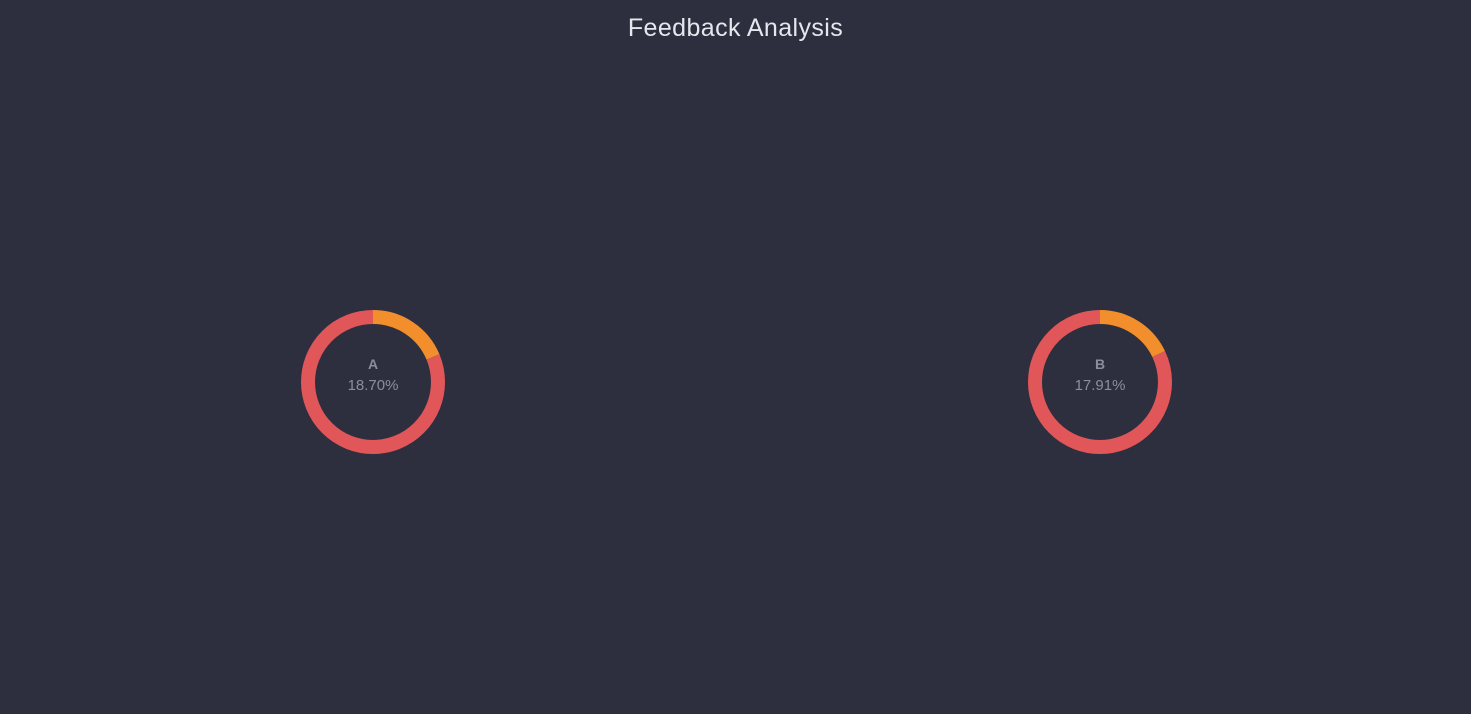  Describe the element at coordinates (373, 364) in the screenshot. I see `donut-category-label: A` at that location.